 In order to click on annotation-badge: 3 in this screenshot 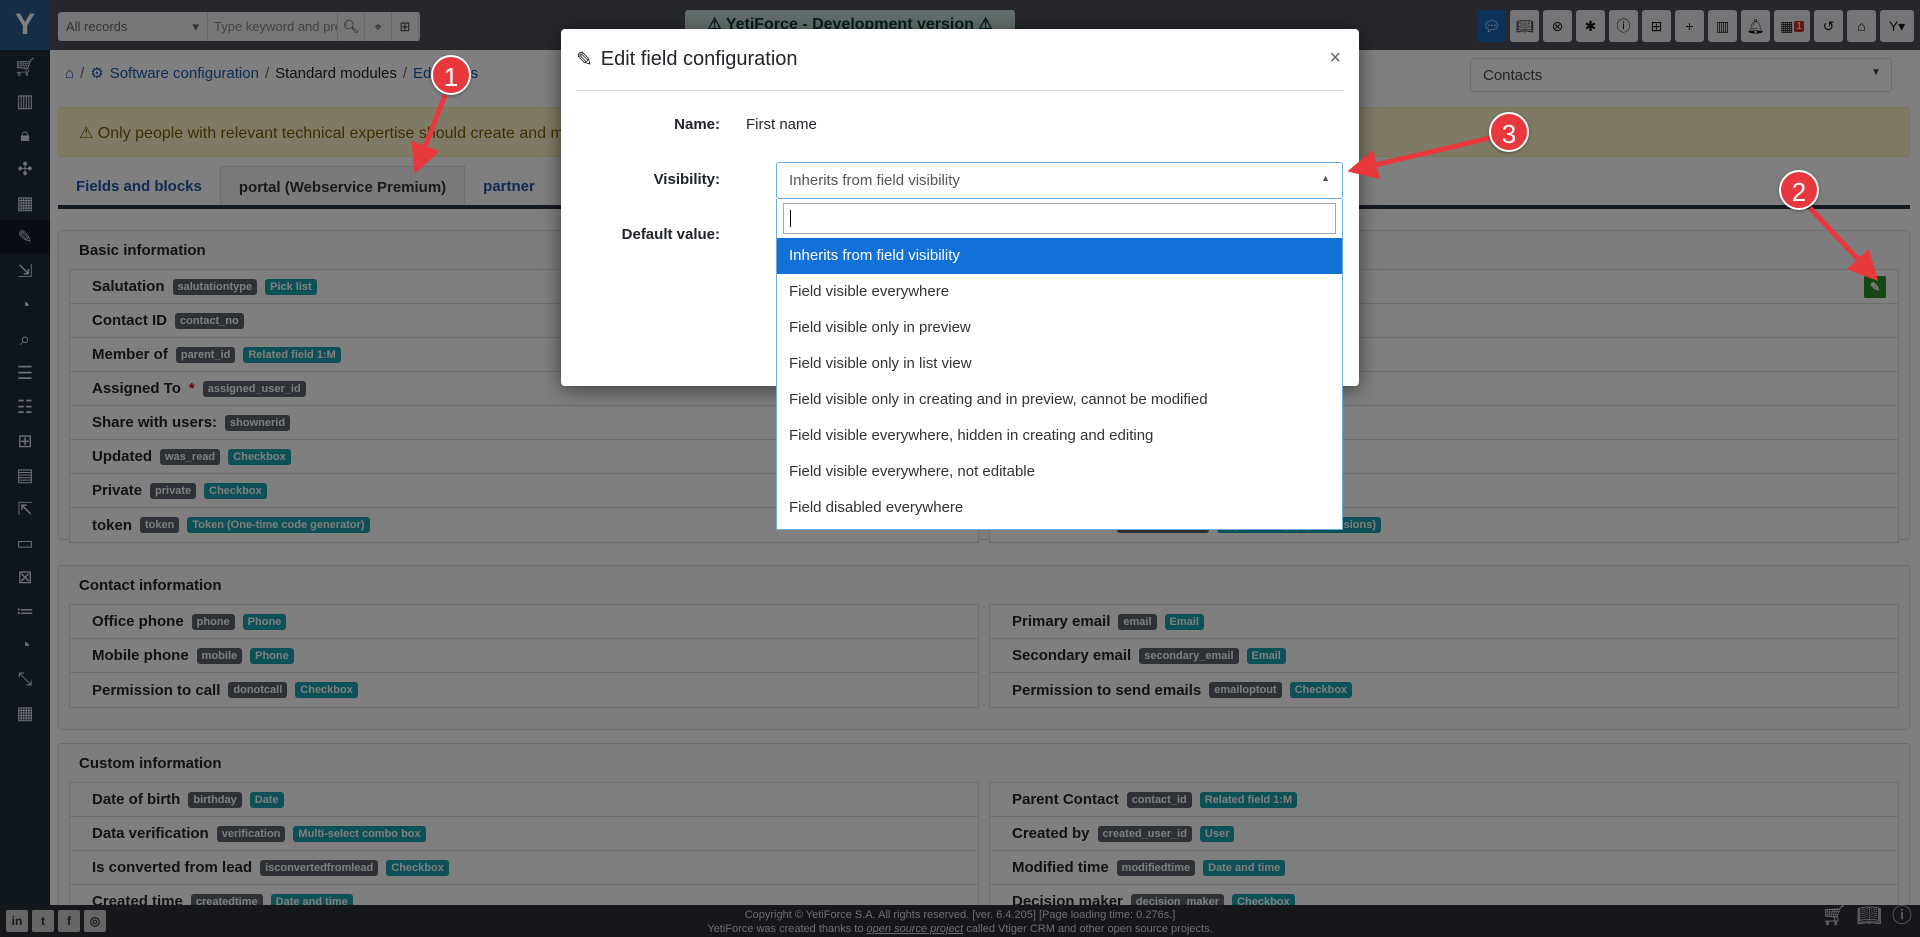, I will do `click(1509, 132)`.